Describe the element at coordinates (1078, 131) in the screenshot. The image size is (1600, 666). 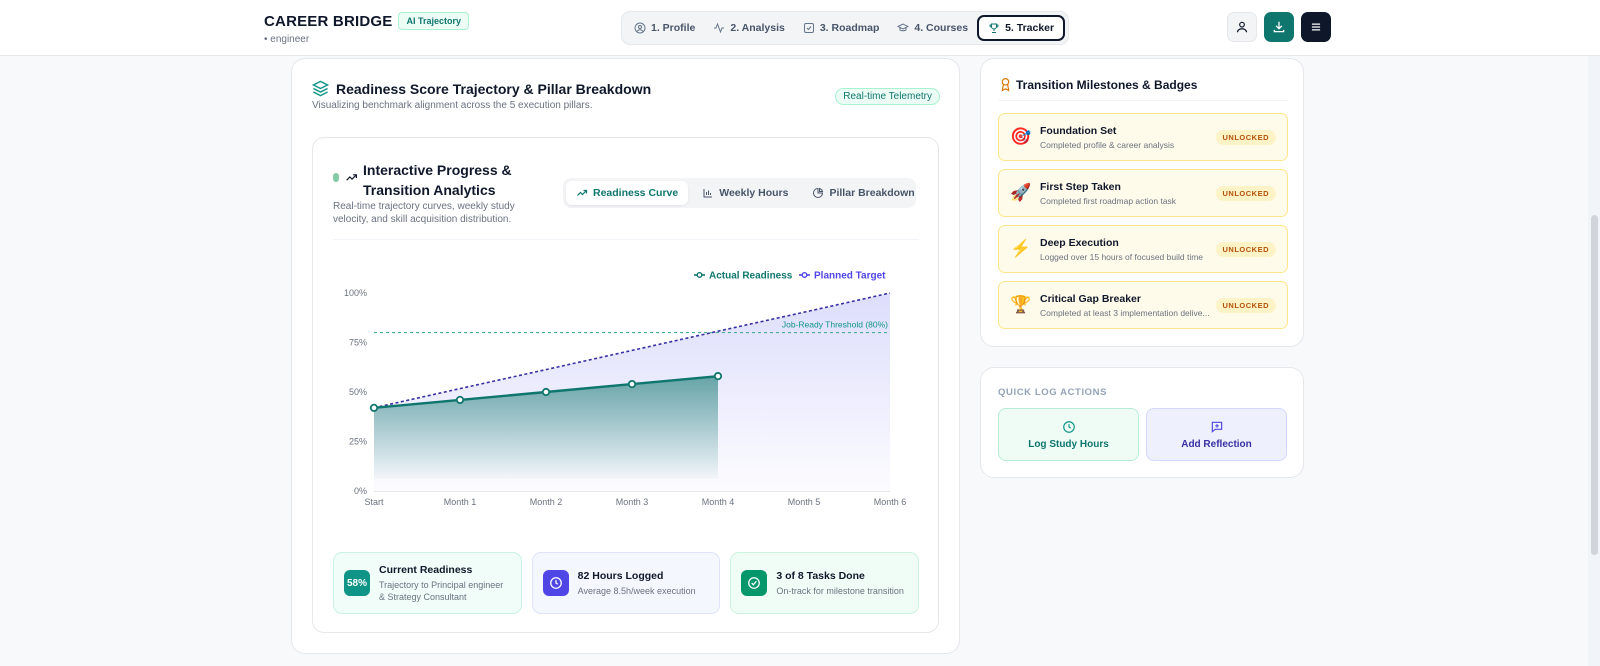
I see `milestone-title: Foundation Set` at that location.